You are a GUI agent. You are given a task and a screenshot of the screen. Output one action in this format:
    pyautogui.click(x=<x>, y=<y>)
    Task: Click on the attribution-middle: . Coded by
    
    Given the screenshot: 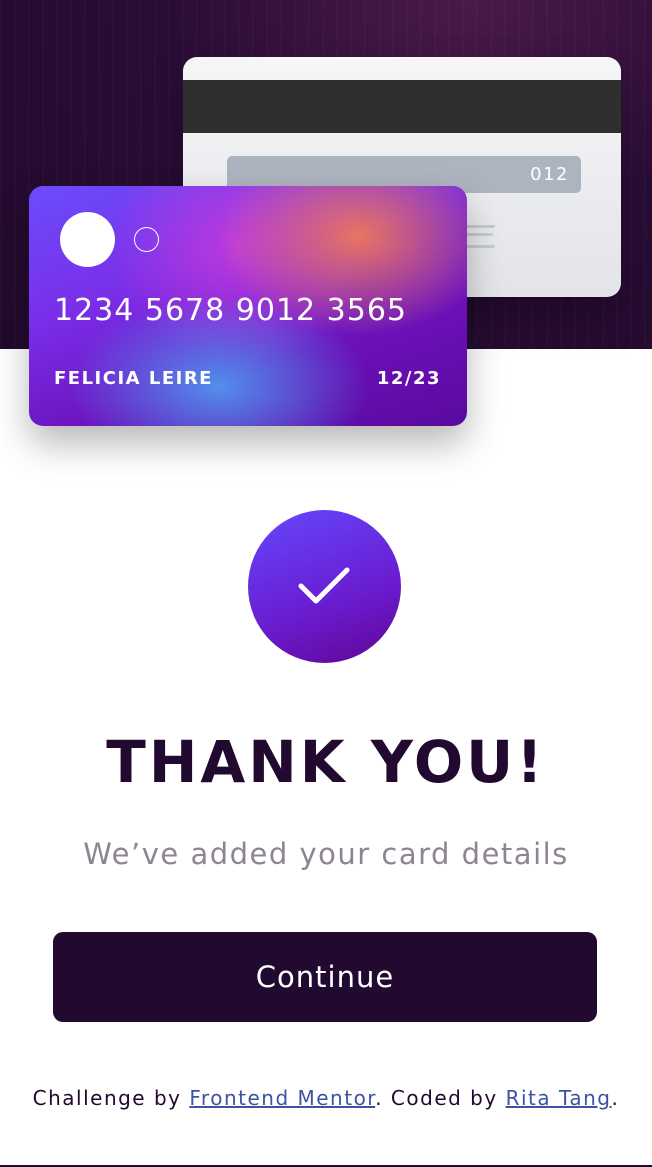 What is the action you would take?
    pyautogui.click(x=440, y=1098)
    